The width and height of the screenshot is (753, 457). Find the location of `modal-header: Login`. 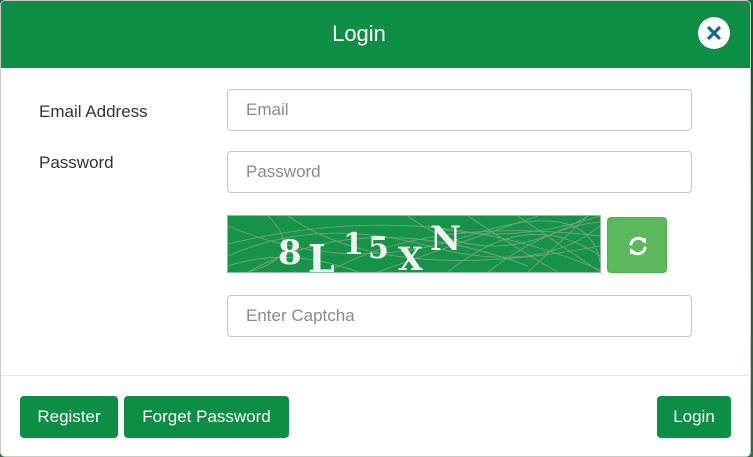

modal-header: Login is located at coordinates (375, 34).